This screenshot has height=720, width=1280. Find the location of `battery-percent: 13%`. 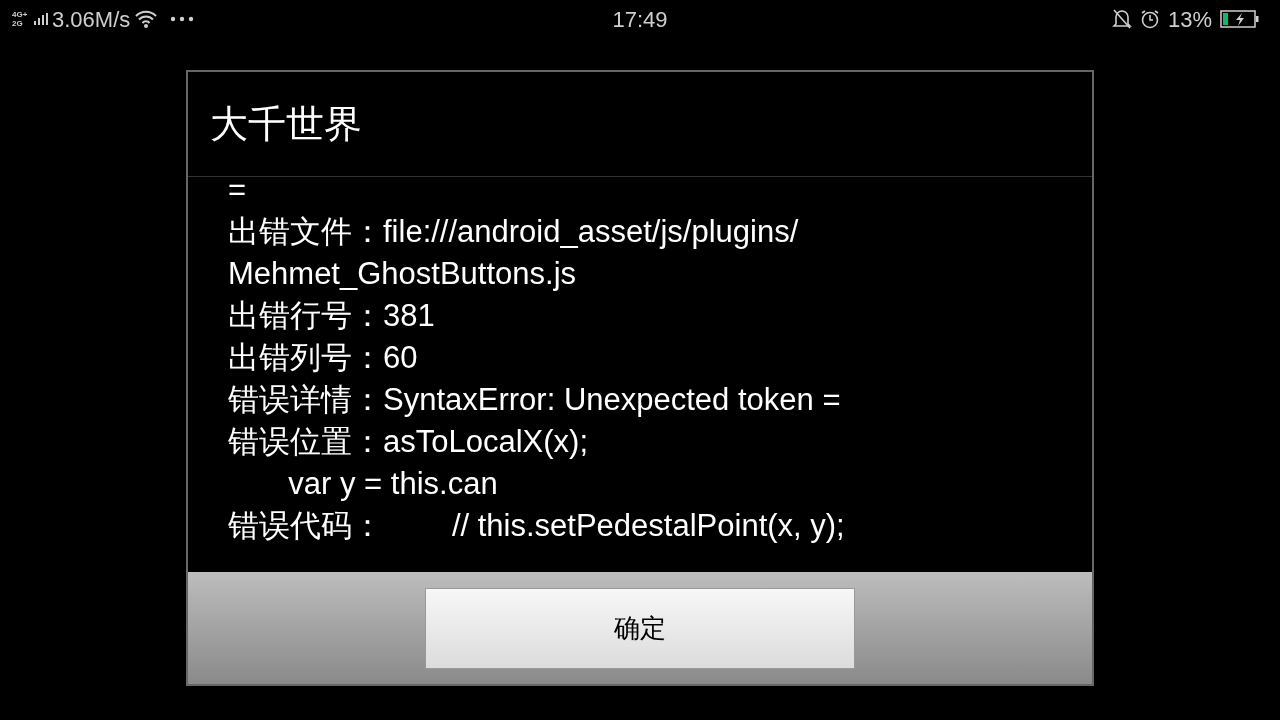

battery-percent: 13% is located at coordinates (1189, 19).